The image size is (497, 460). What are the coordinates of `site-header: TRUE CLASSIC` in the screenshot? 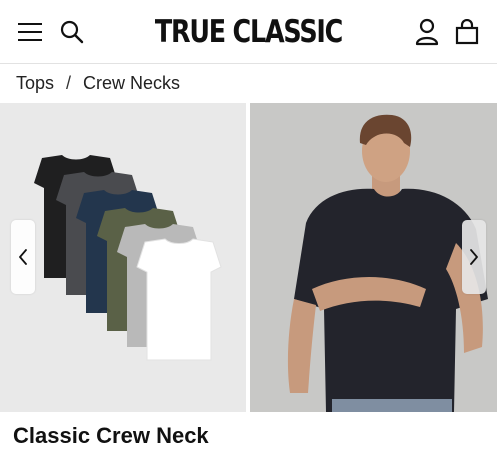 It's located at (248, 32).